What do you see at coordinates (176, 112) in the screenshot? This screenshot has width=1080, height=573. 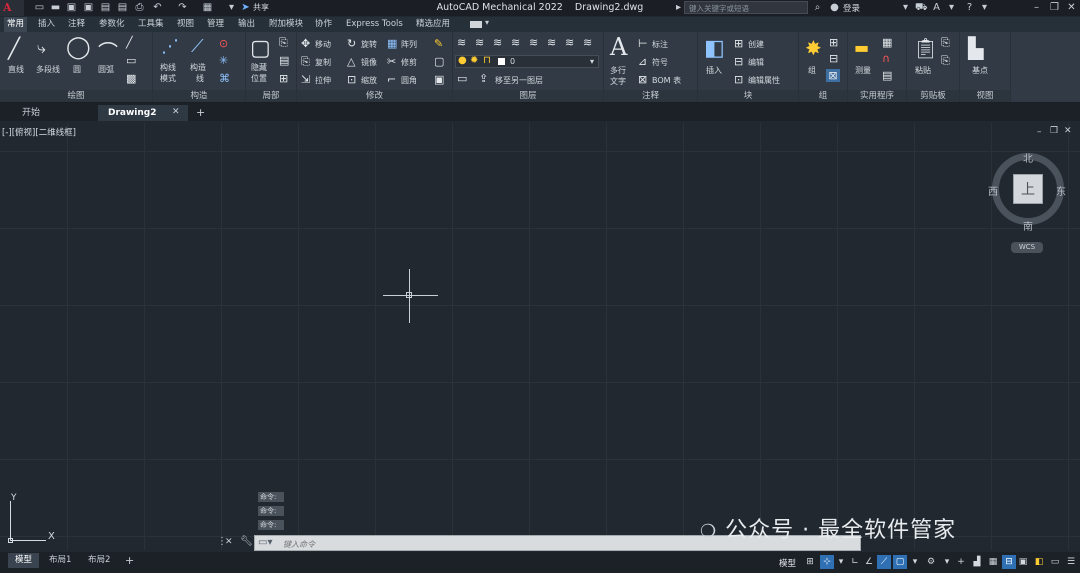 I see `tab-close-icon: ✕` at bounding box center [176, 112].